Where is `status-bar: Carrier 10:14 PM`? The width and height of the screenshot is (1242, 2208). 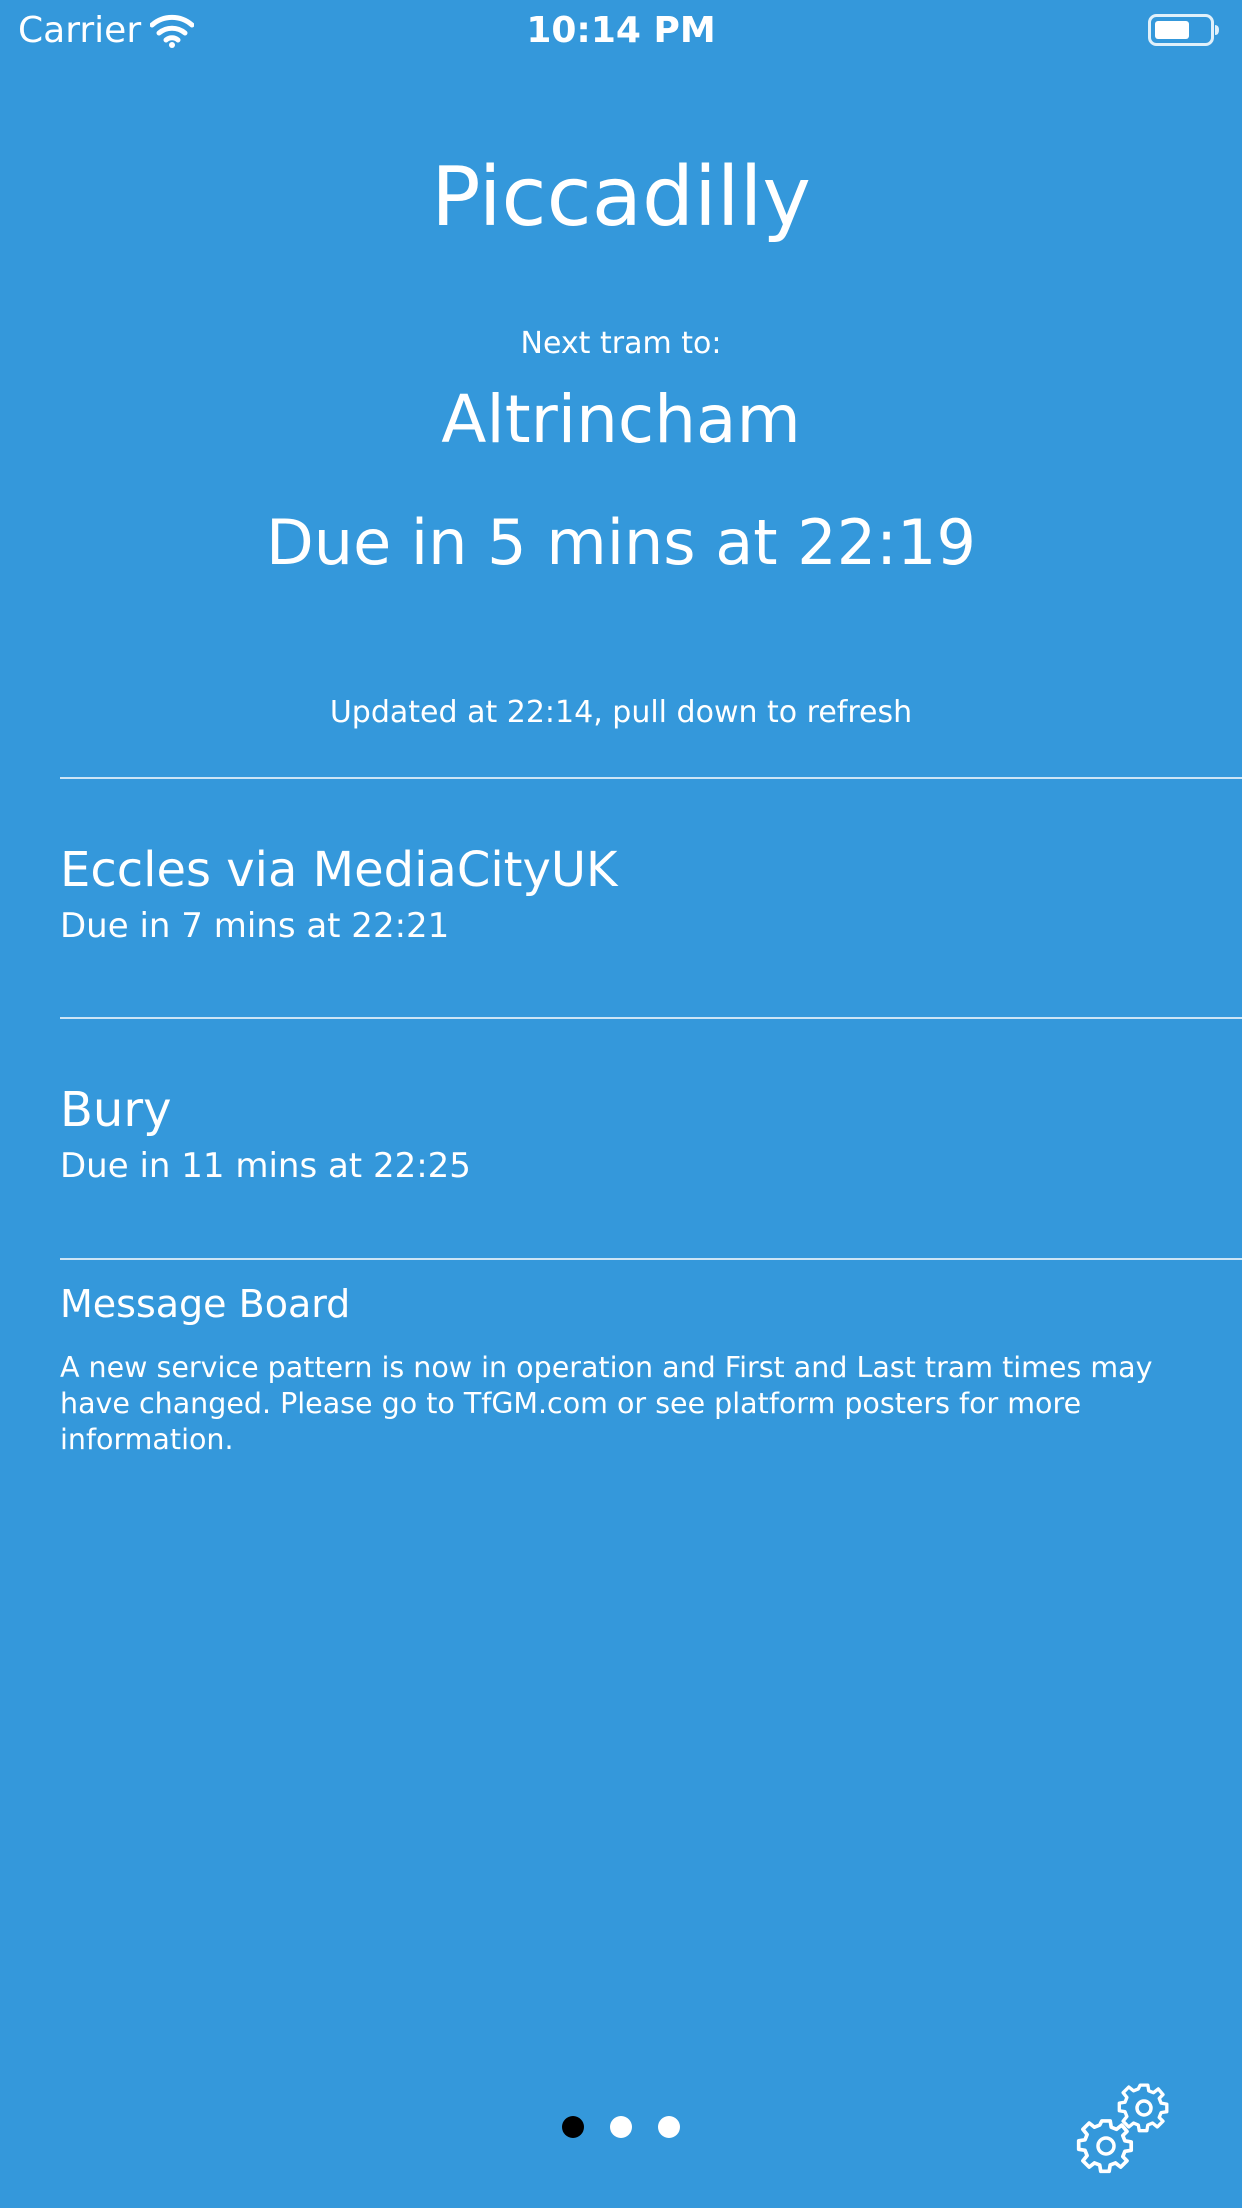 status-bar: Carrier 10:14 PM is located at coordinates (621, 30).